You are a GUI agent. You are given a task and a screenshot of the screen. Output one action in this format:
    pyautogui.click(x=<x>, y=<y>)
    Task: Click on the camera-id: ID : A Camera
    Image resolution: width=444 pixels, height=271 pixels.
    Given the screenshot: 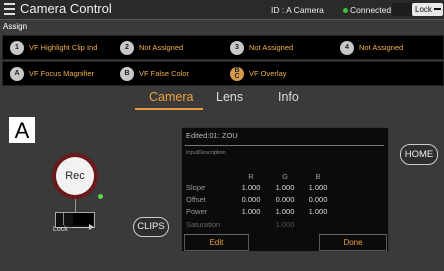 What is the action you would take?
    pyautogui.click(x=297, y=10)
    